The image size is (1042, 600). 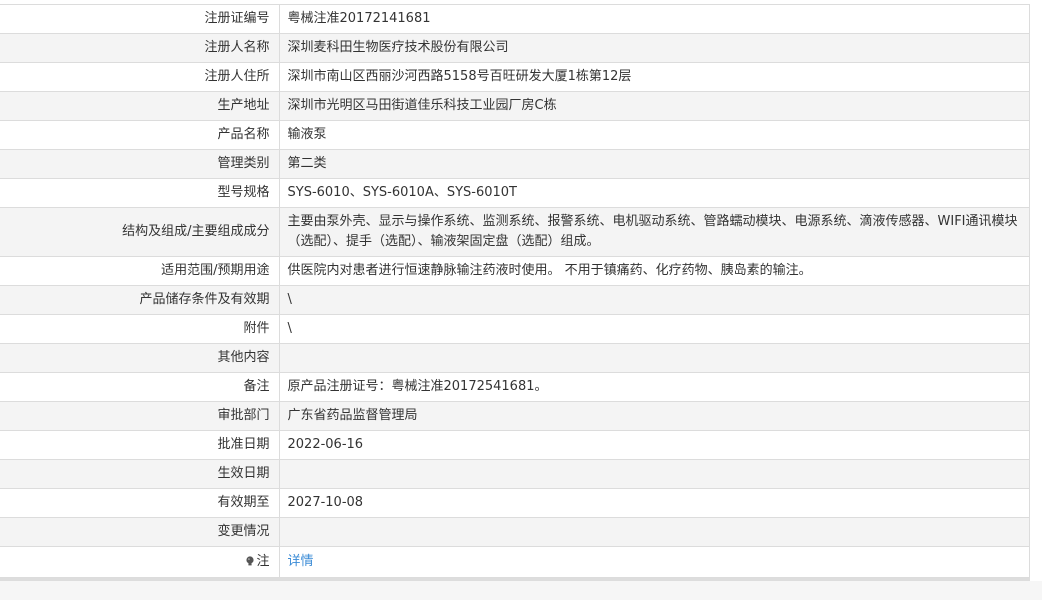 I want to click on row-change-status: 变更情况, so click(x=515, y=532).